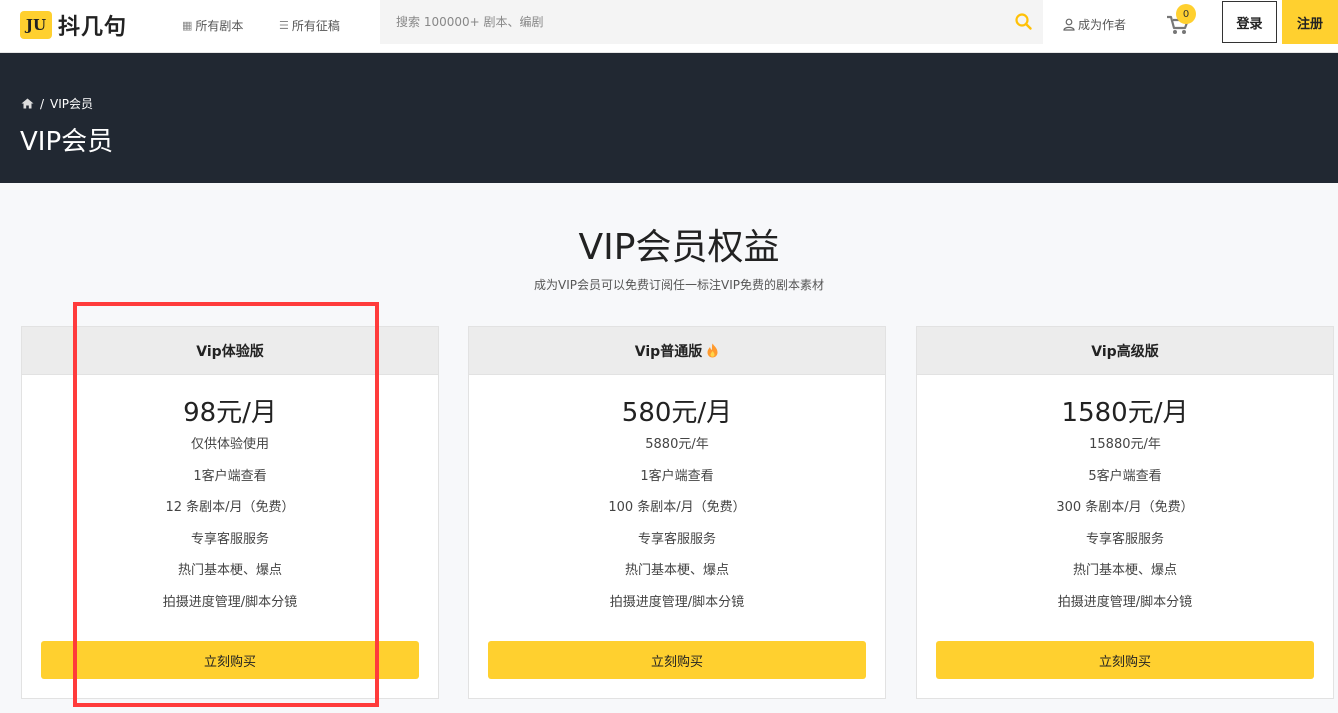 The height and width of the screenshot is (713, 1338). I want to click on plan-price: 580元/月, so click(677, 413).